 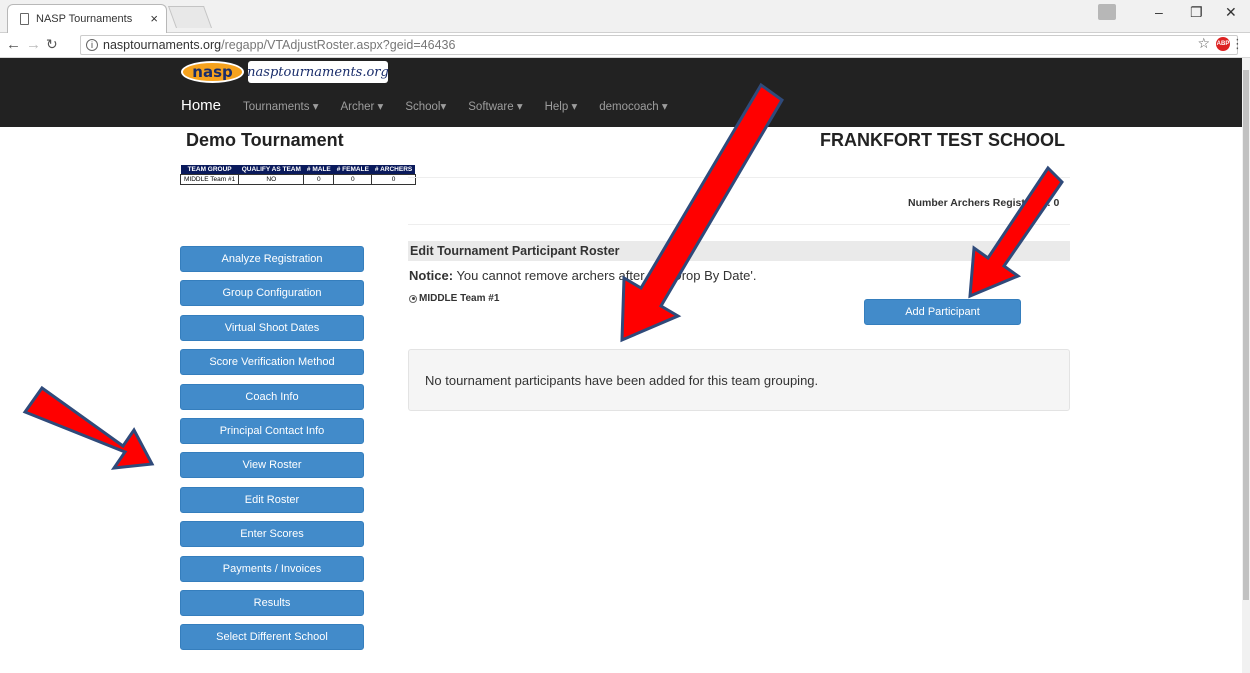 I want to click on minimize-icon: –, so click(x=1159, y=12).